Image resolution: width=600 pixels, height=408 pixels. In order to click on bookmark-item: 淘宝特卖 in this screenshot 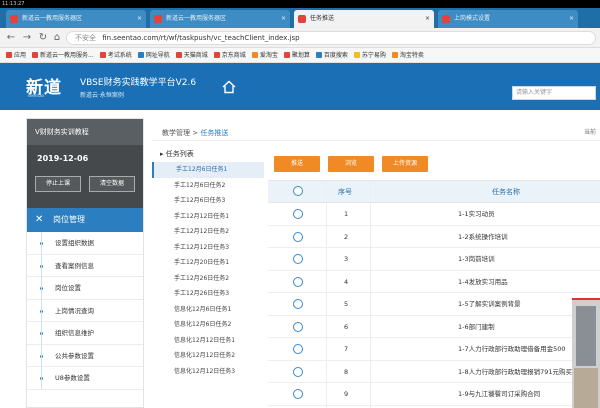, I will do `click(407, 55)`.